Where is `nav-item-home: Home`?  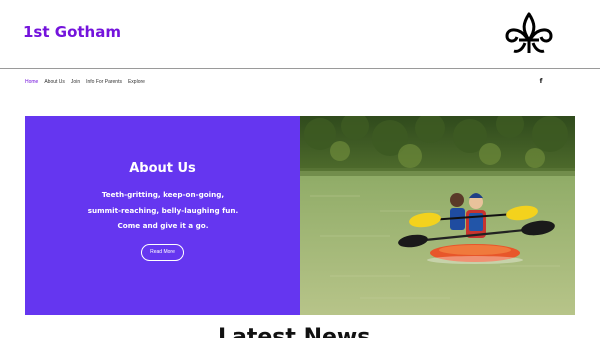
nav-item-home: Home is located at coordinates (31, 82).